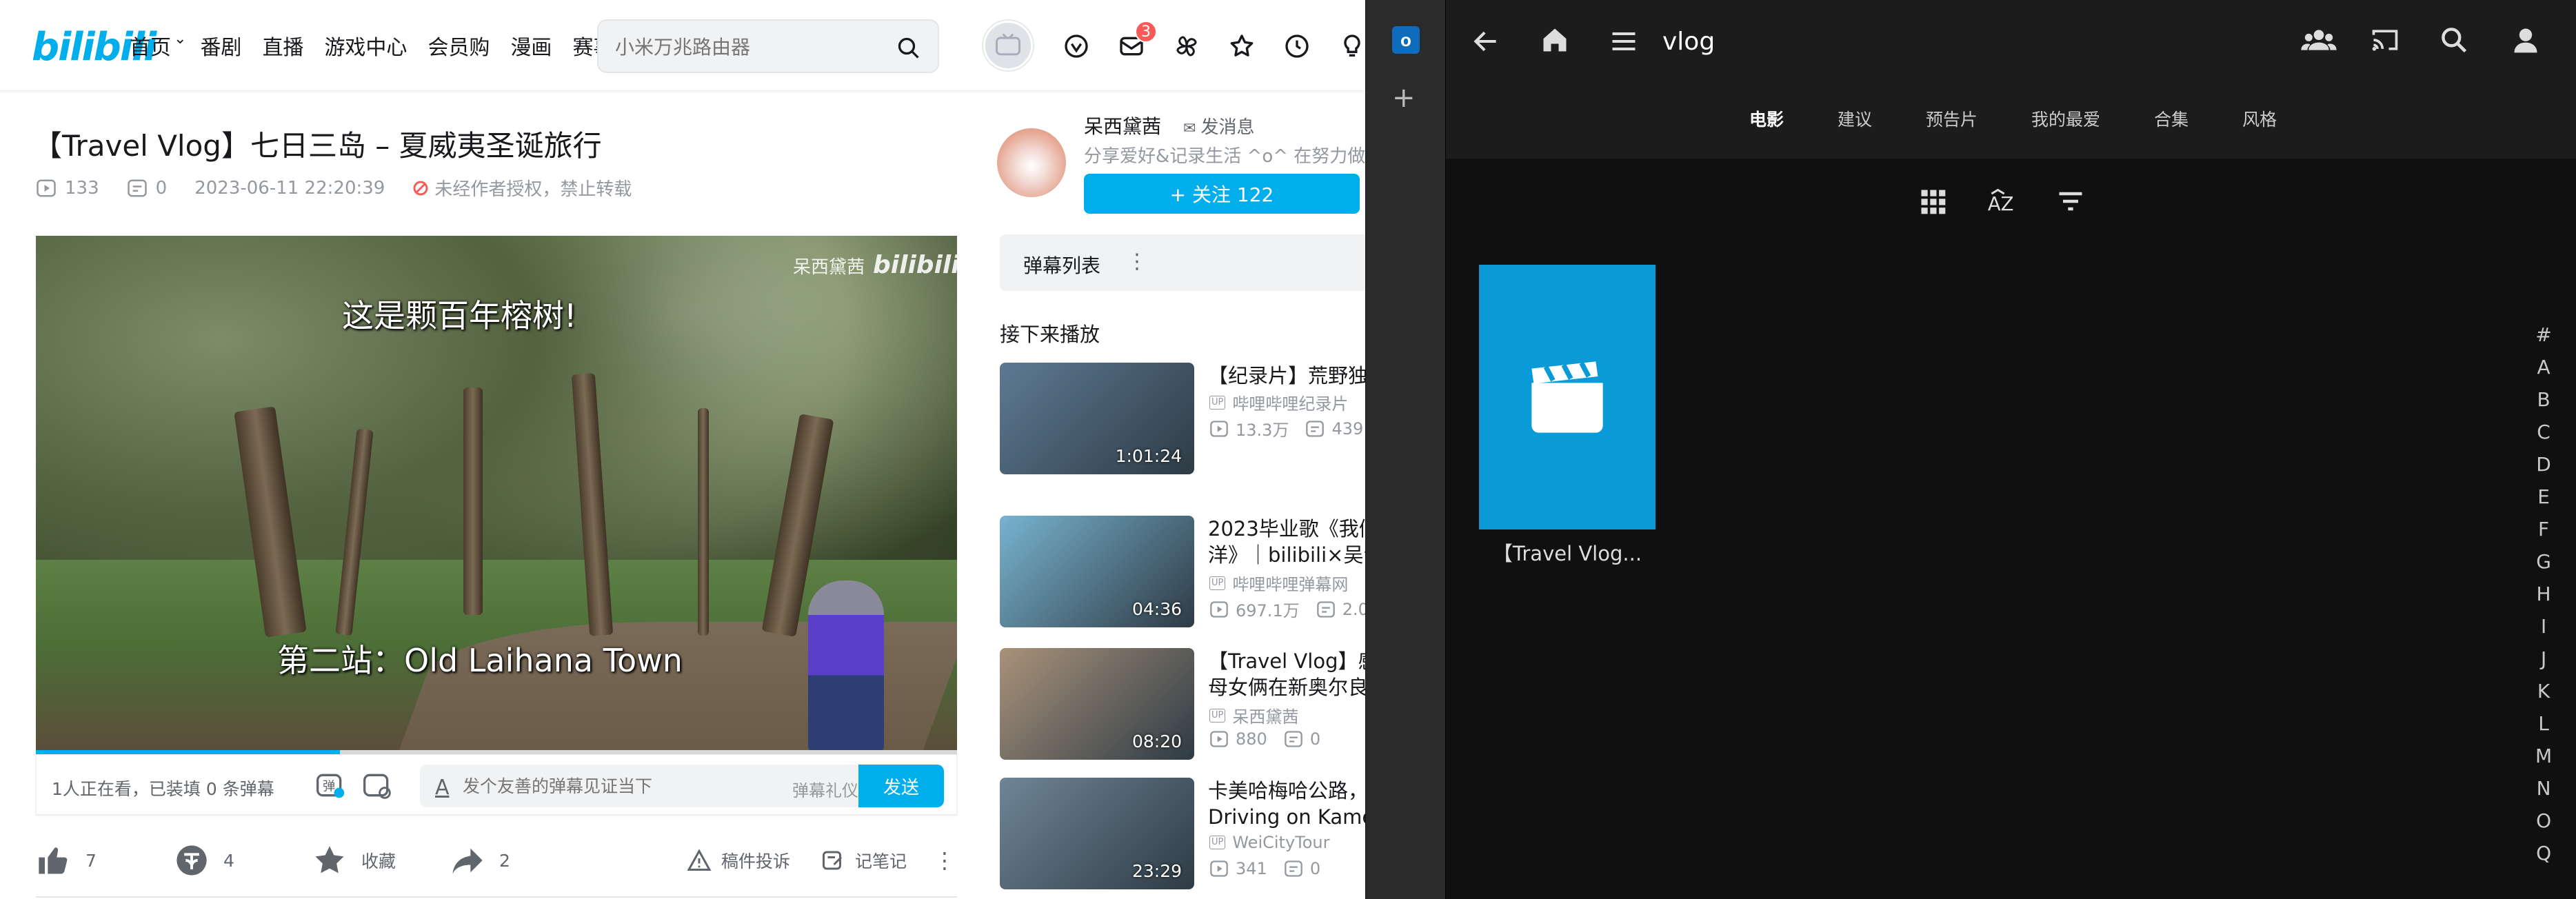  I want to click on alphabet-letter: O, so click(2543, 821).